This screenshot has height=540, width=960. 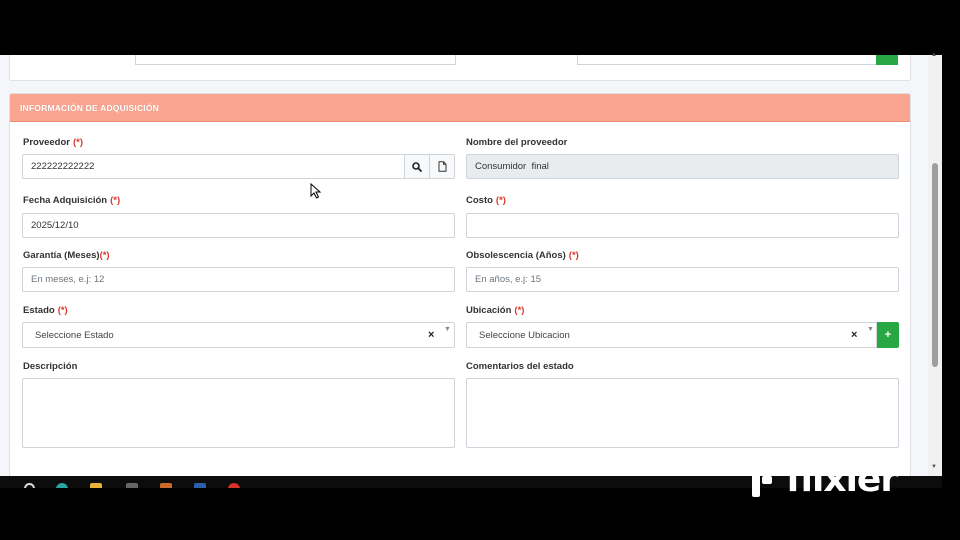 What do you see at coordinates (460, 108) in the screenshot?
I see `section-header: INFORMACIÓN DE ADQUISICIÓN` at bounding box center [460, 108].